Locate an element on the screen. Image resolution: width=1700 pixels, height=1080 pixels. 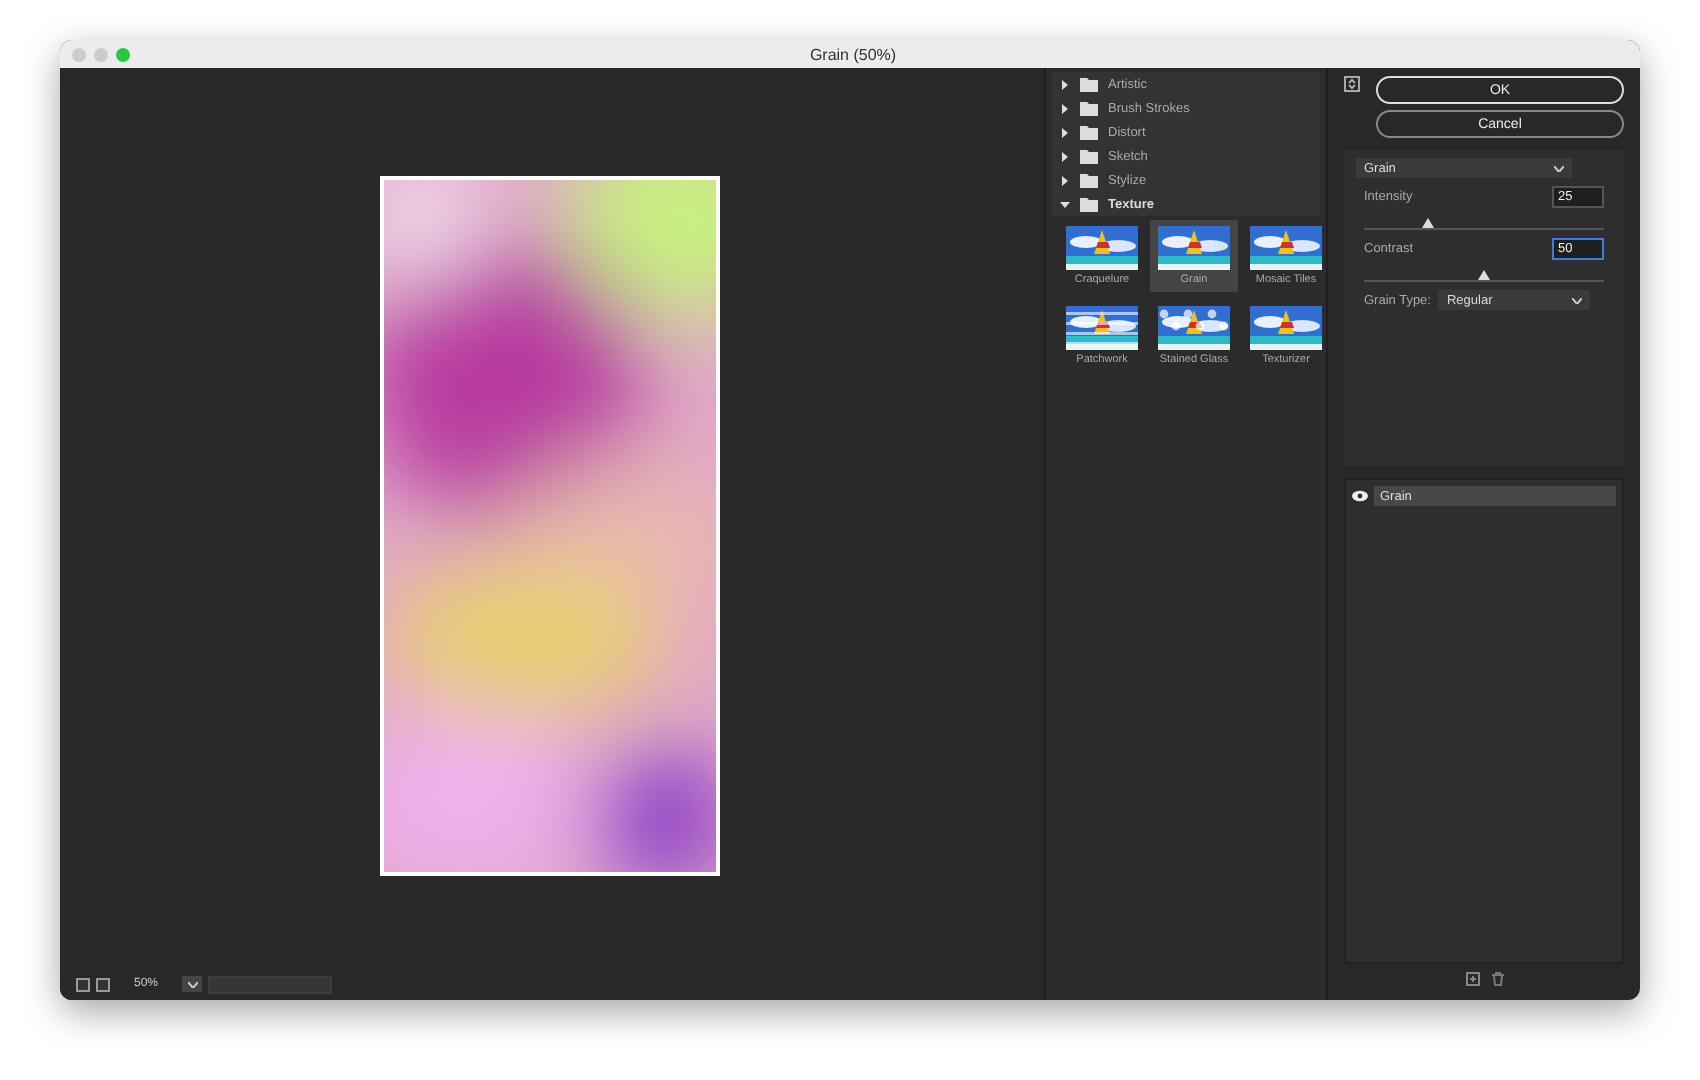
window-title: Grain (50%) is located at coordinates (854, 54).